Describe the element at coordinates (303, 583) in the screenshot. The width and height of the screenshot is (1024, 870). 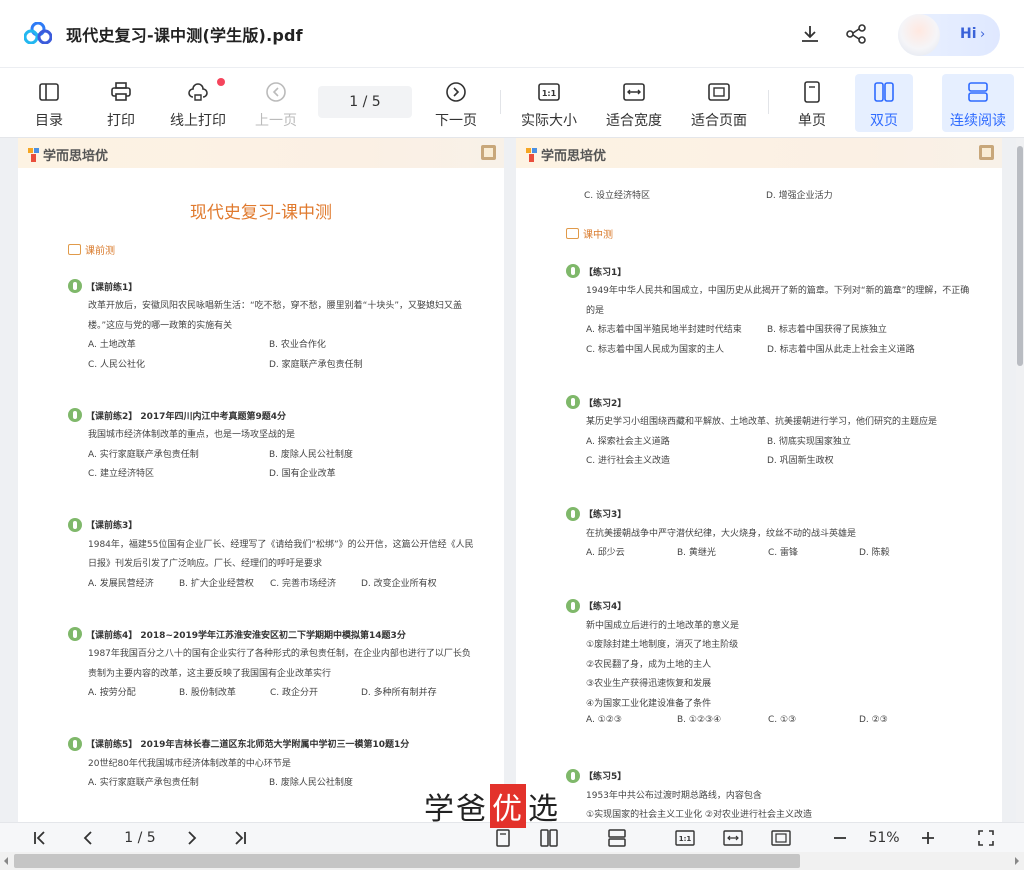
I see `answer-option: C. 完善市场经济` at that location.